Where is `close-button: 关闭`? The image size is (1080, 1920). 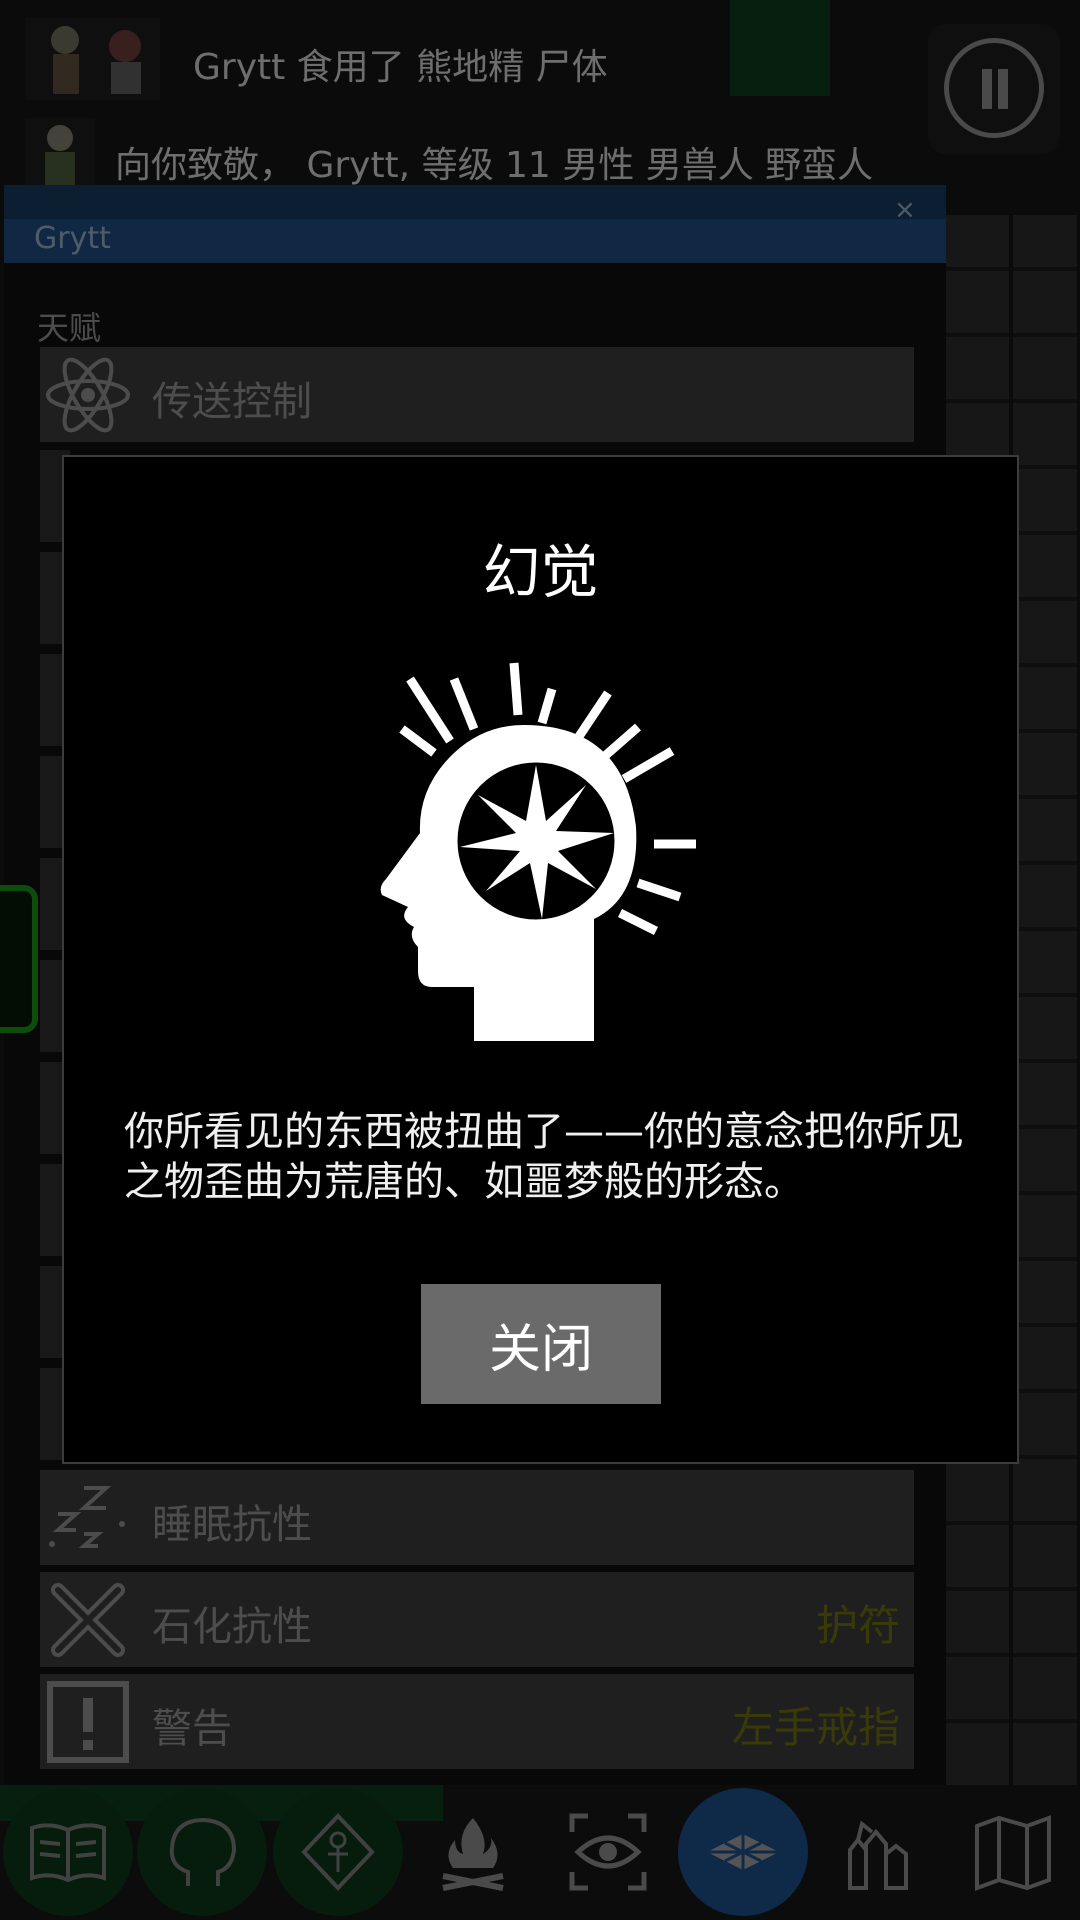 close-button: 关闭 is located at coordinates (541, 1344).